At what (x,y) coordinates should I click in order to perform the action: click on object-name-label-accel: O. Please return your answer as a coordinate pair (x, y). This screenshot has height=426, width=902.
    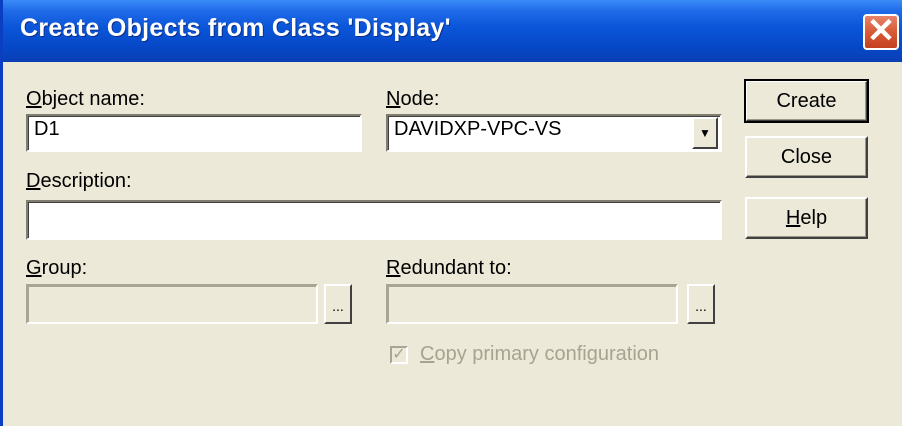
    Looking at the image, I should click on (34, 99).